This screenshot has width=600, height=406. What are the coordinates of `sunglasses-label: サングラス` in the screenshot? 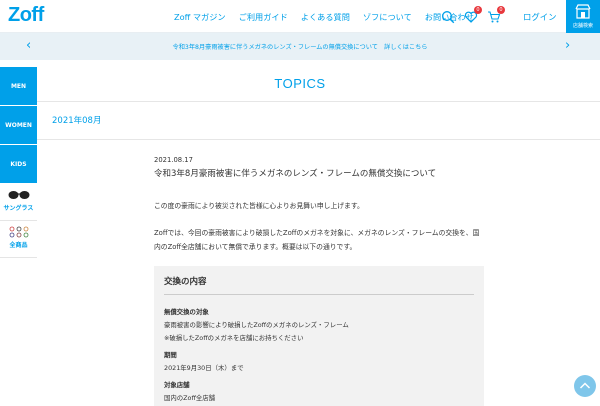 It's located at (18, 208).